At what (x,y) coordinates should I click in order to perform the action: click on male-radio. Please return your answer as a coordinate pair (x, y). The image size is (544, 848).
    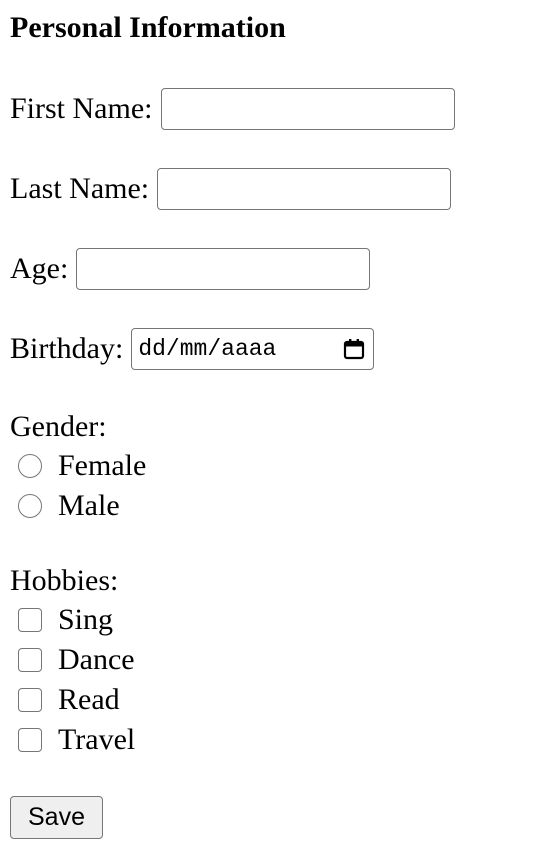
    Looking at the image, I should click on (30, 506).